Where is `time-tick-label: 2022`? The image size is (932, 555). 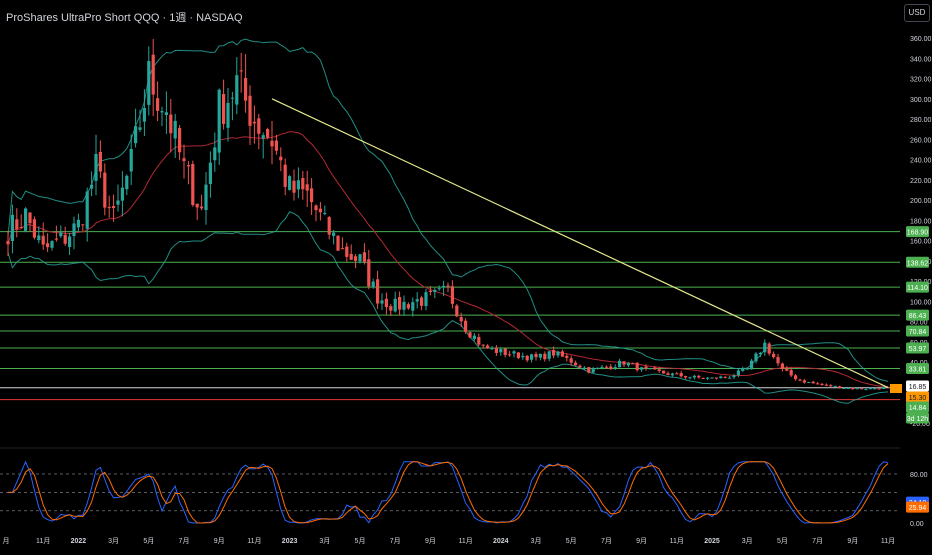 time-tick-label: 2022 is located at coordinates (79, 541).